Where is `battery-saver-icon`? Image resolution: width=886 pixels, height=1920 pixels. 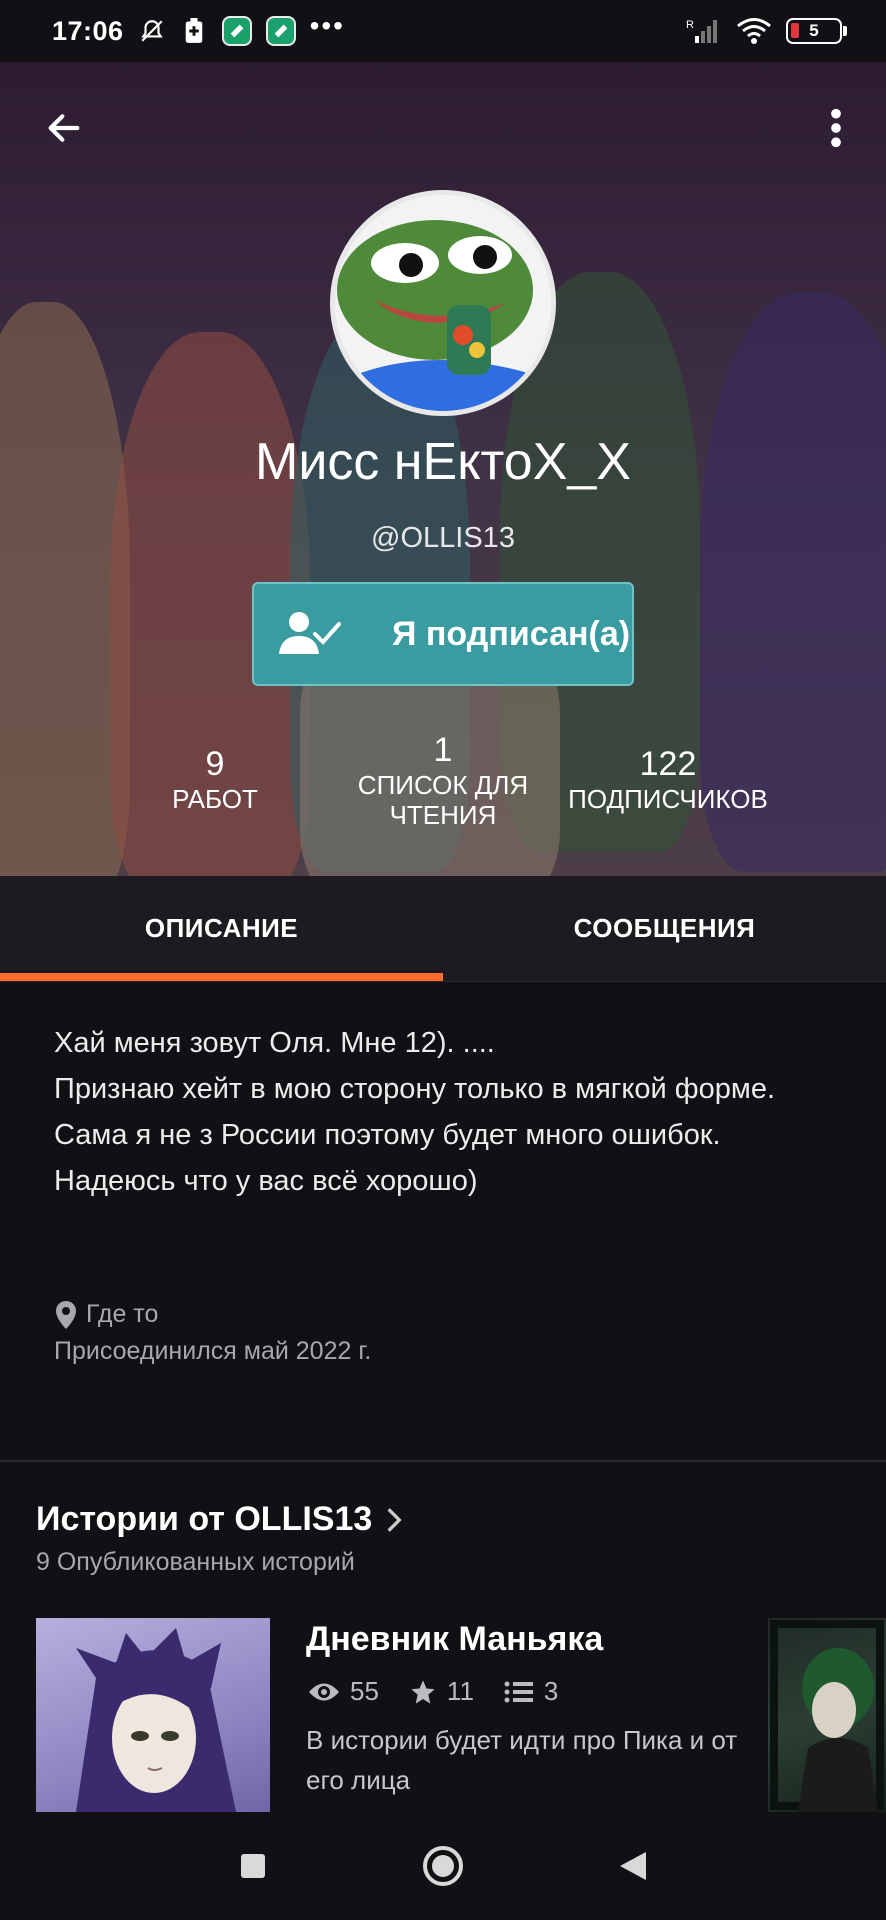
battery-saver-icon is located at coordinates (194, 31).